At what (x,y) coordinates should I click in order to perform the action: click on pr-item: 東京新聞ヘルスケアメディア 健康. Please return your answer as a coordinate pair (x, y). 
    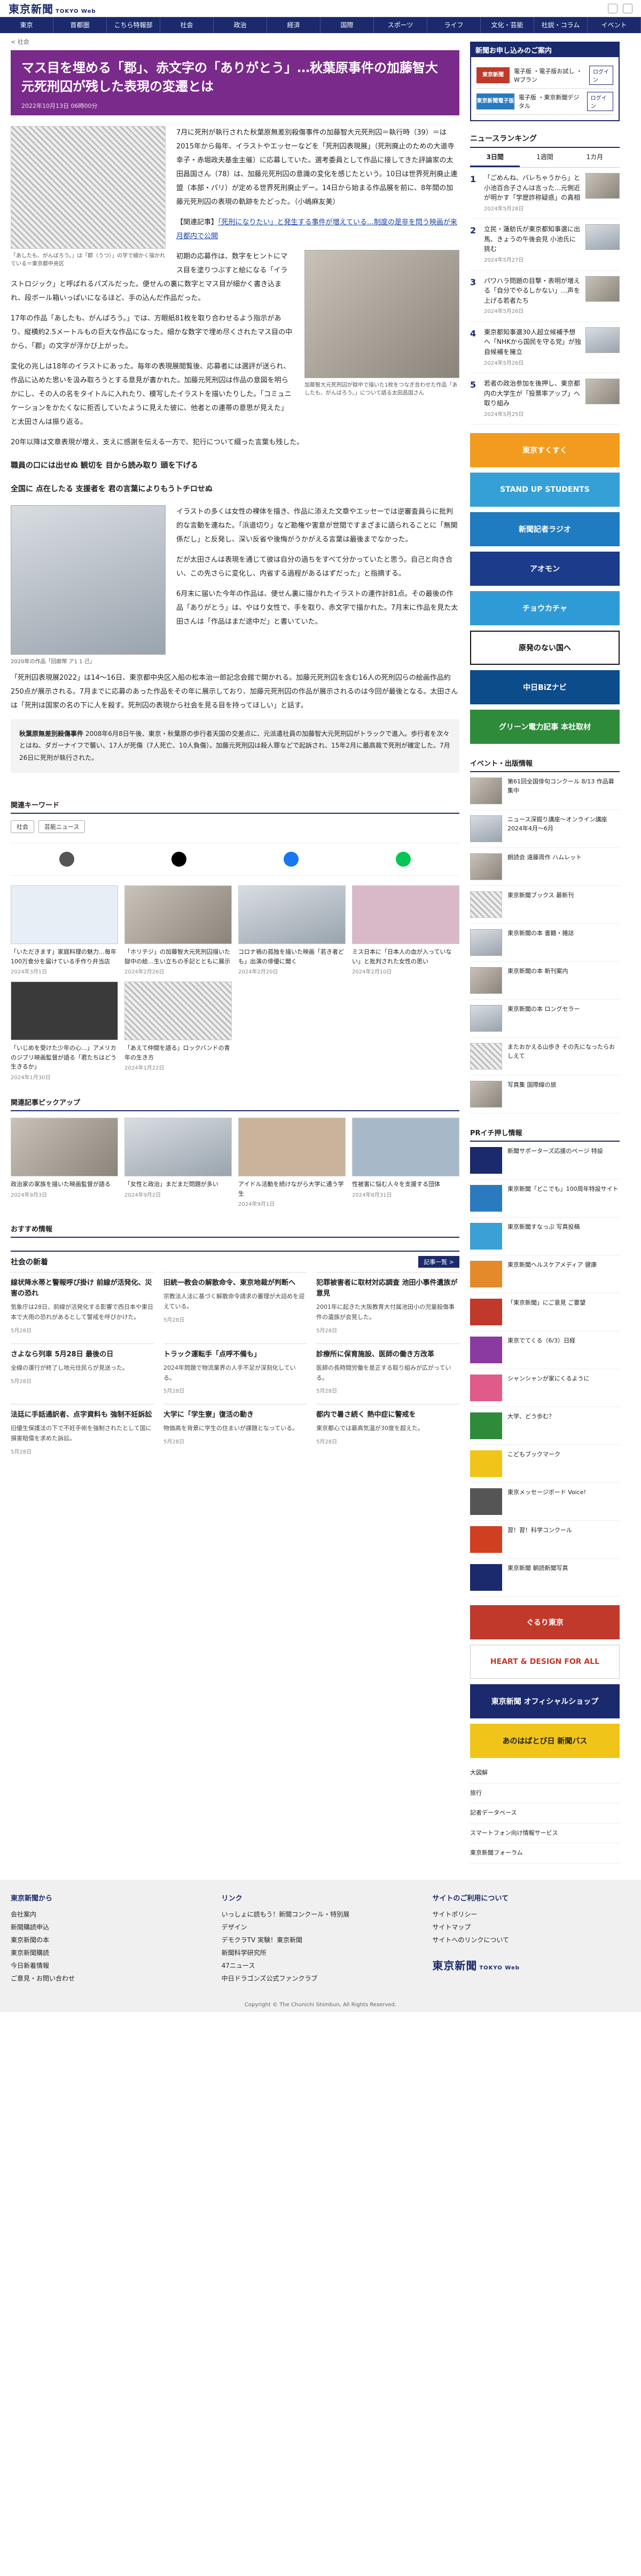
    Looking at the image, I should click on (545, 1274).